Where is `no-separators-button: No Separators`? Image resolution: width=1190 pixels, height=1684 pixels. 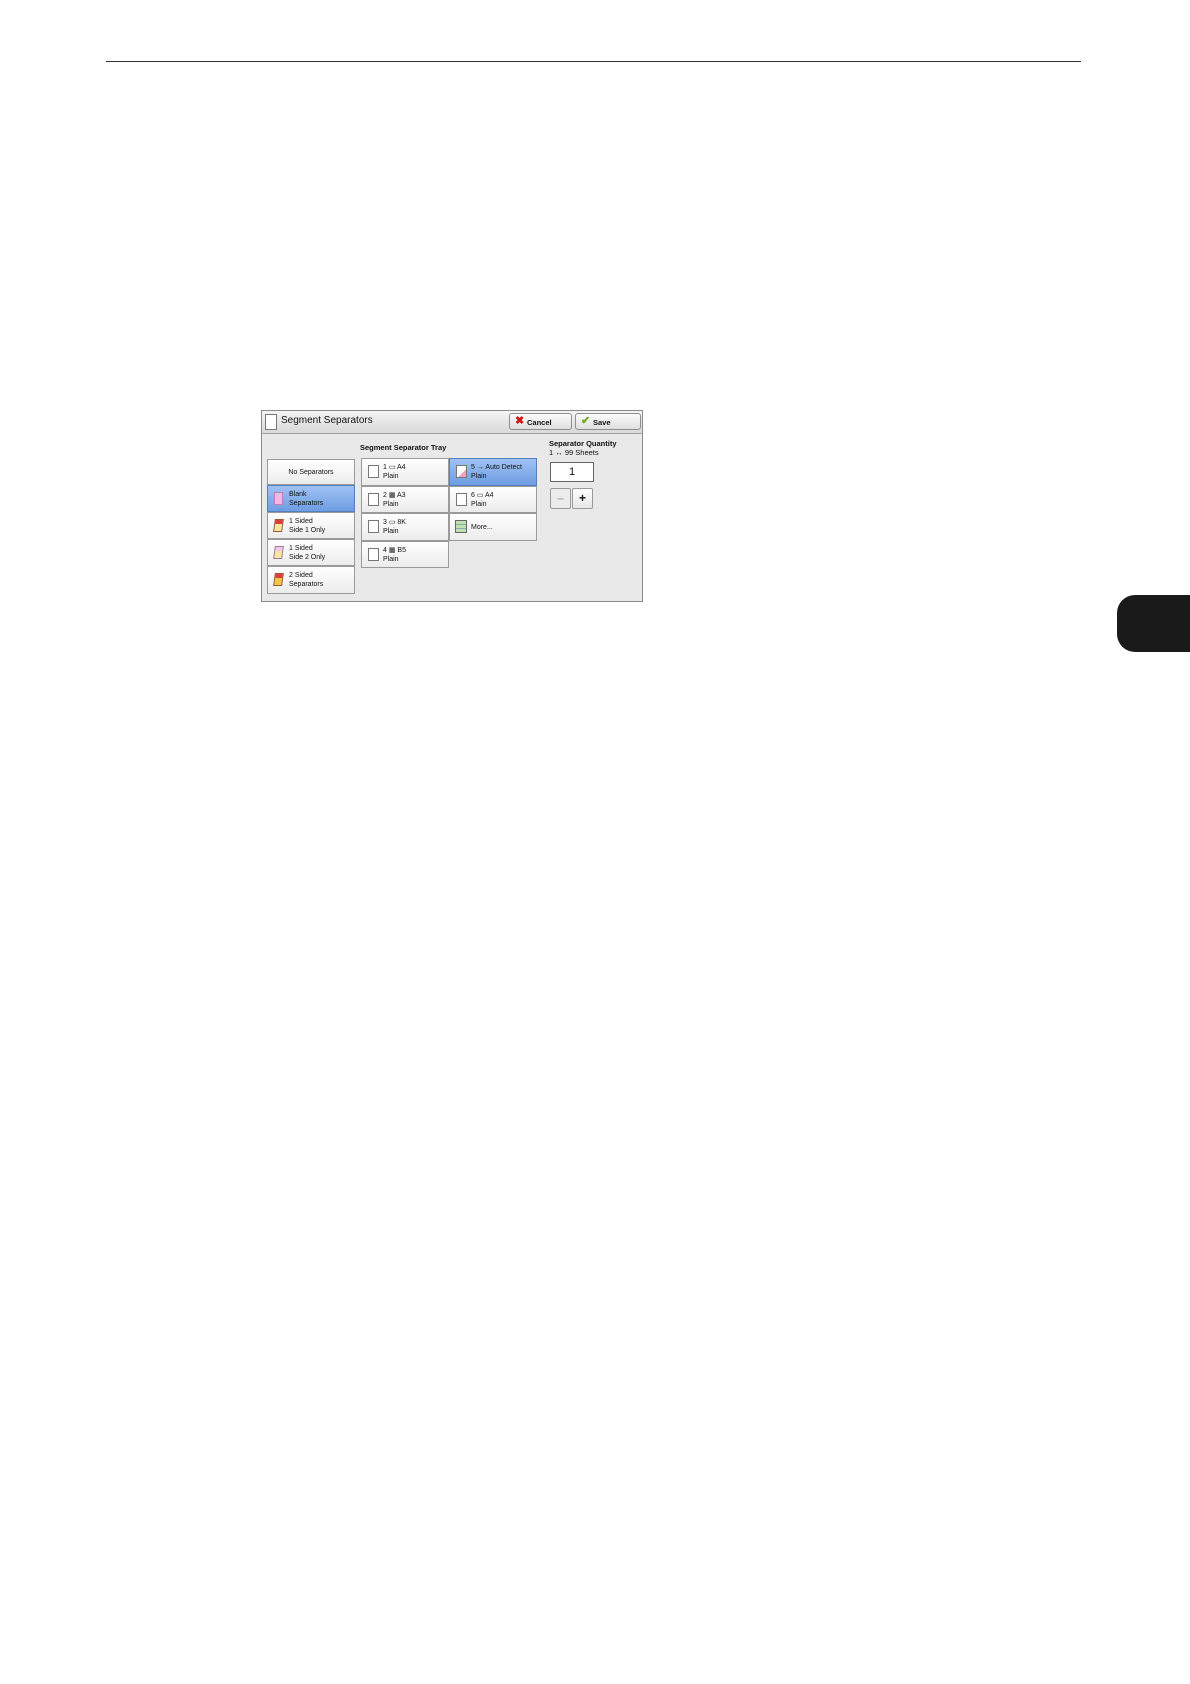
no-separators-button: No Separators is located at coordinates (311, 472).